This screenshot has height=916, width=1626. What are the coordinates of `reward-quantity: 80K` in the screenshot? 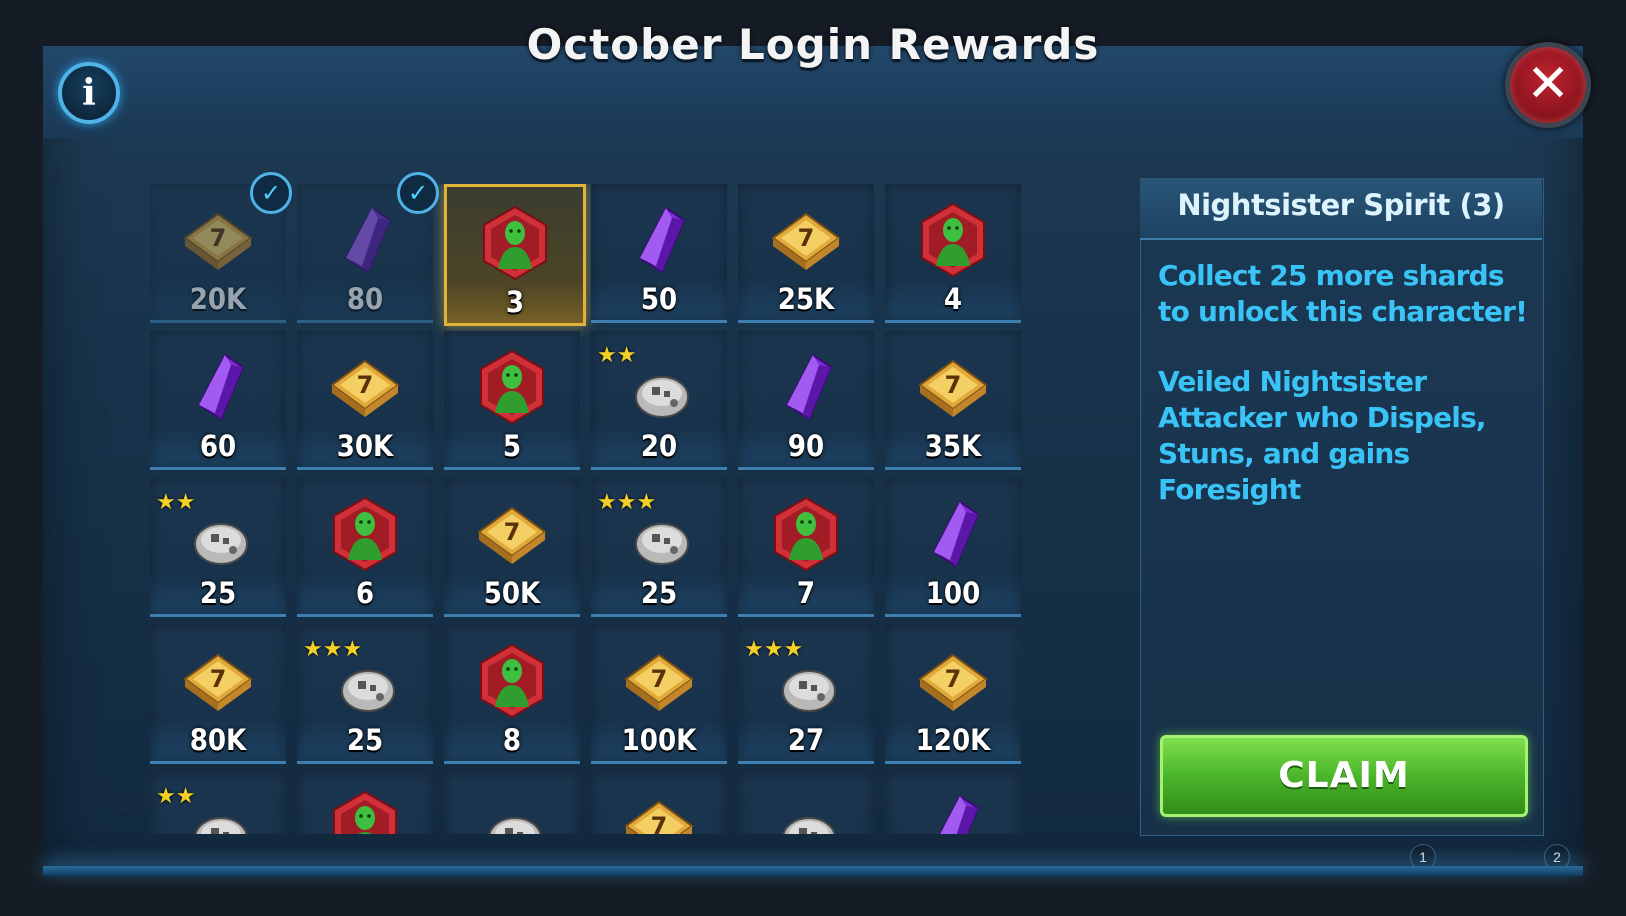 It's located at (218, 740).